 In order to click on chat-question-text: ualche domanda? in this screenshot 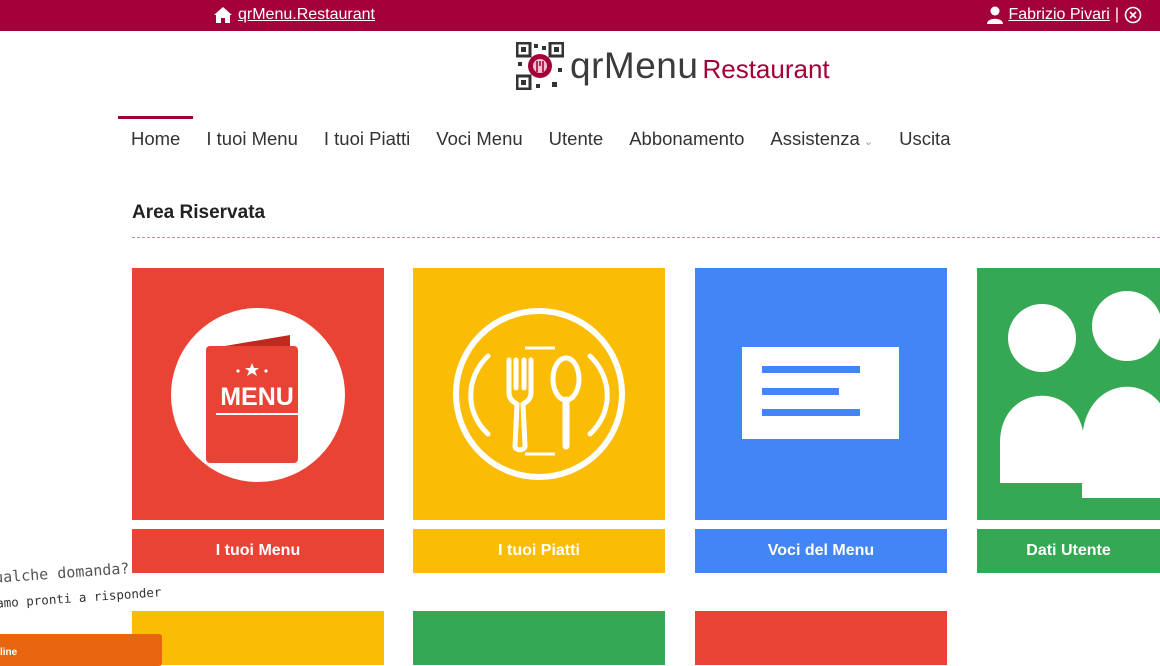, I will do `click(65, 573)`.